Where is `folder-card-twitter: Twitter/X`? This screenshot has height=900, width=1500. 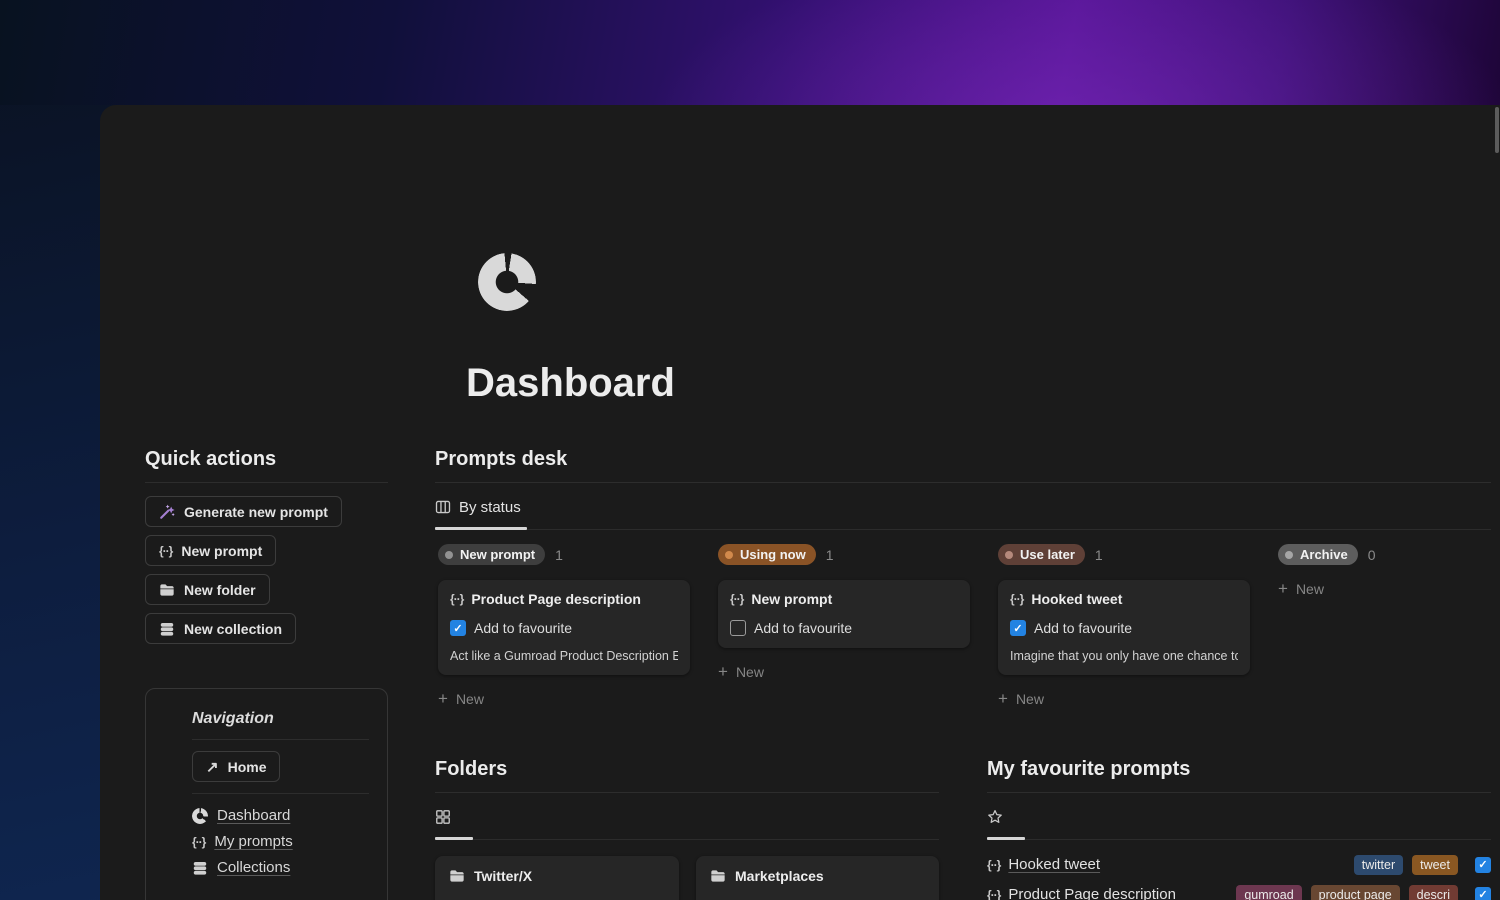 folder-card-twitter: Twitter/X is located at coordinates (557, 878).